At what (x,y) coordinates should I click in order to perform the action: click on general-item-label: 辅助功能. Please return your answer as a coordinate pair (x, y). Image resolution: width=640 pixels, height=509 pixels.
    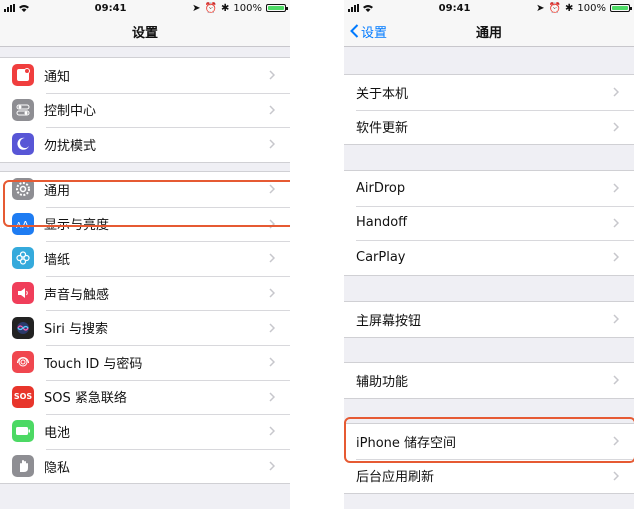
    Looking at the image, I should click on (382, 382).